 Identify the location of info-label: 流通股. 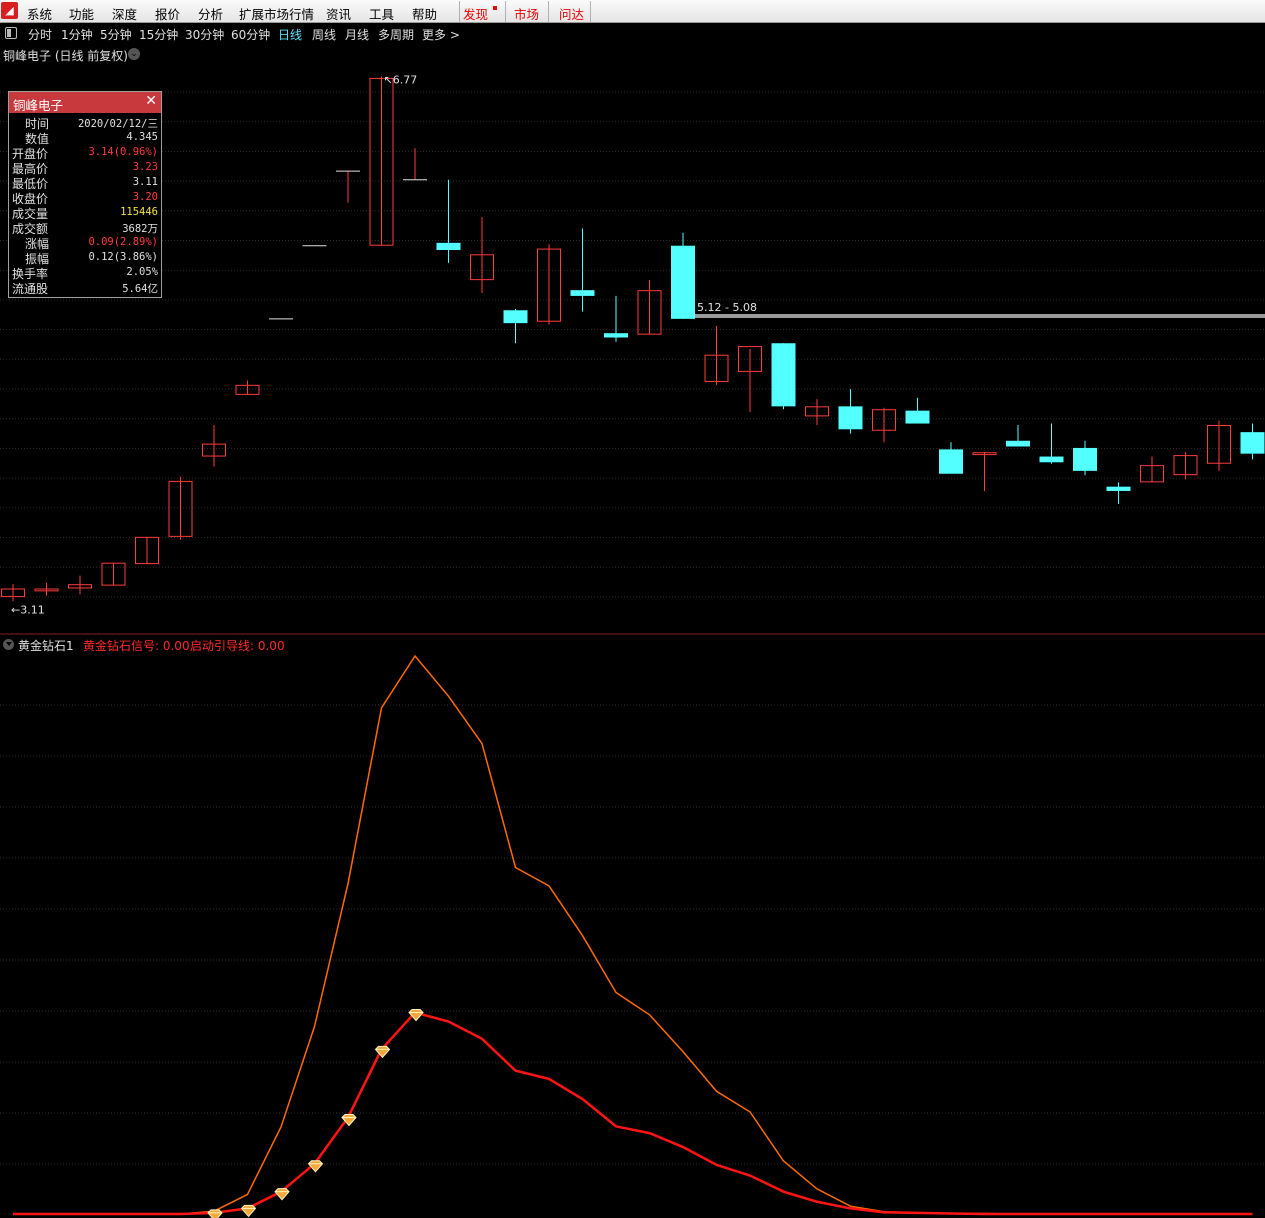
(30, 289).